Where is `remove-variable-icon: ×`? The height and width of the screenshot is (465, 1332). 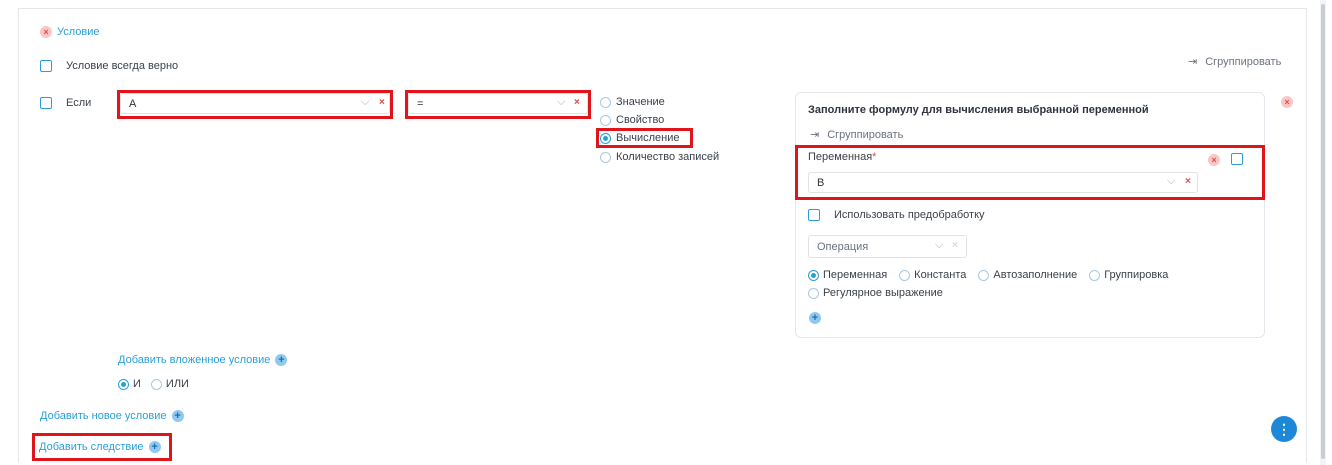
remove-variable-icon: × is located at coordinates (1214, 160).